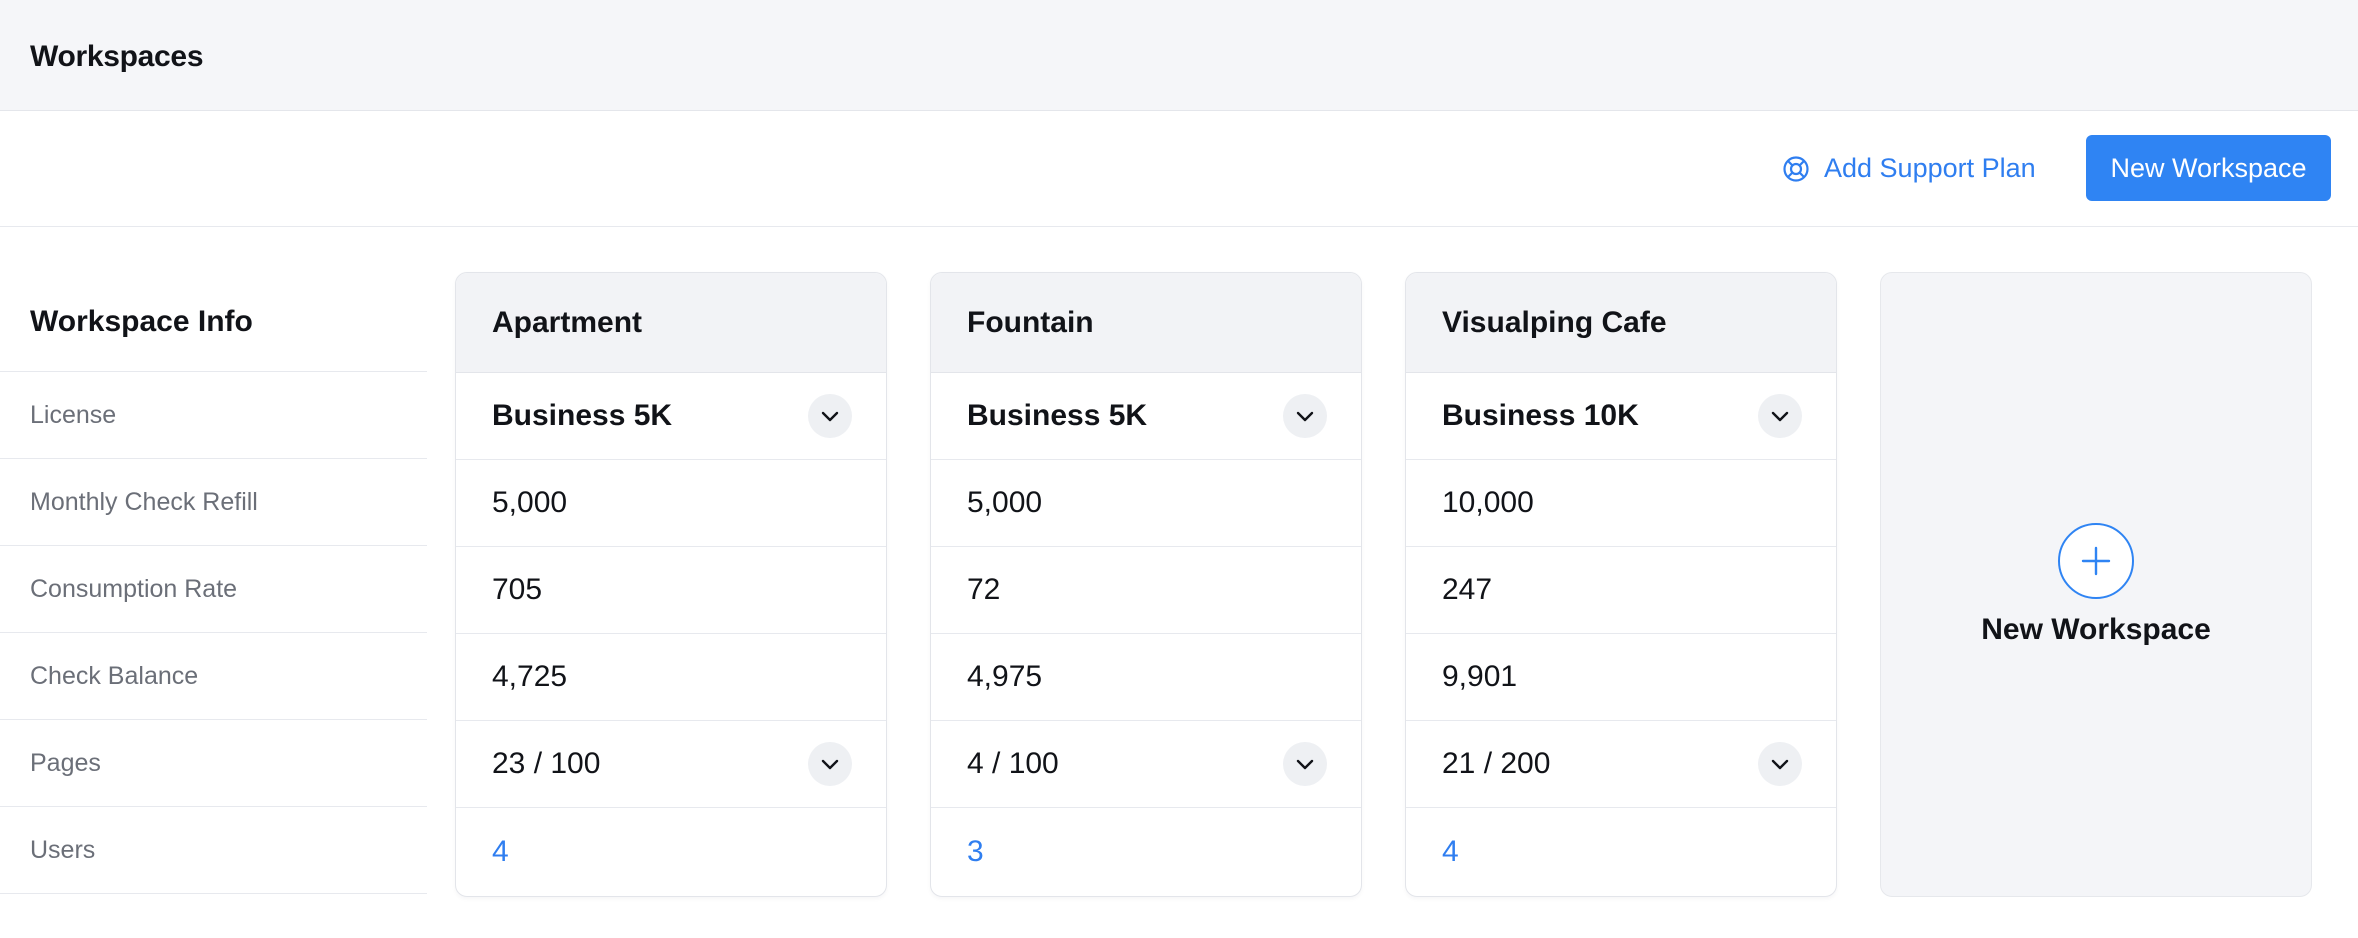  What do you see at coordinates (671, 590) in the screenshot?
I see `consumption-cell: 705` at bounding box center [671, 590].